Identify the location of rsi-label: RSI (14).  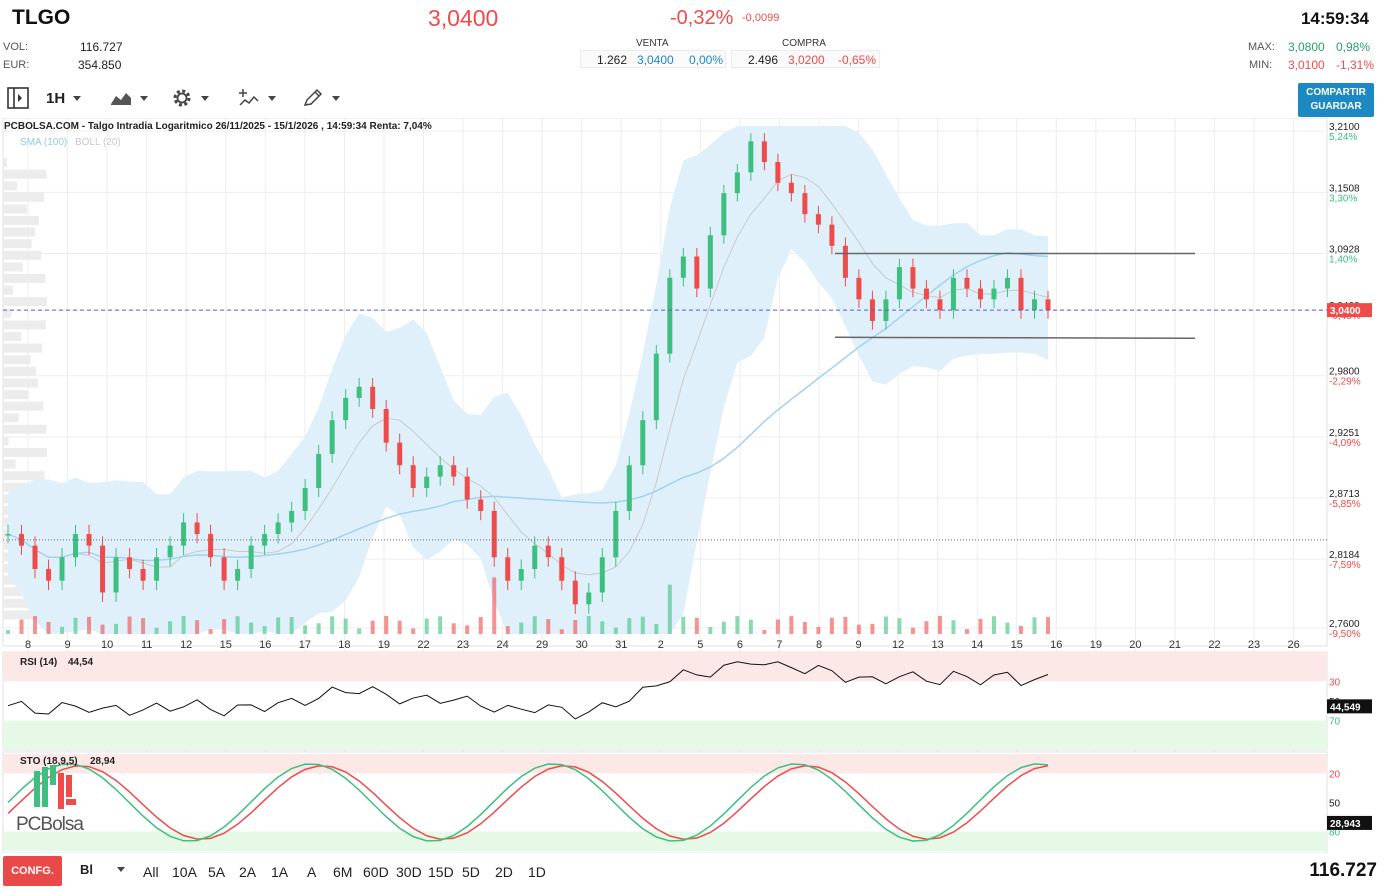
(39, 662).